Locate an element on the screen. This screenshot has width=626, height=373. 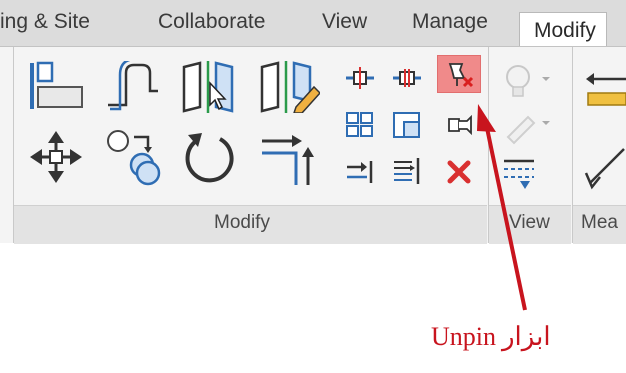
annotation-caption: Unpin ابزار is located at coordinates (488, 337).